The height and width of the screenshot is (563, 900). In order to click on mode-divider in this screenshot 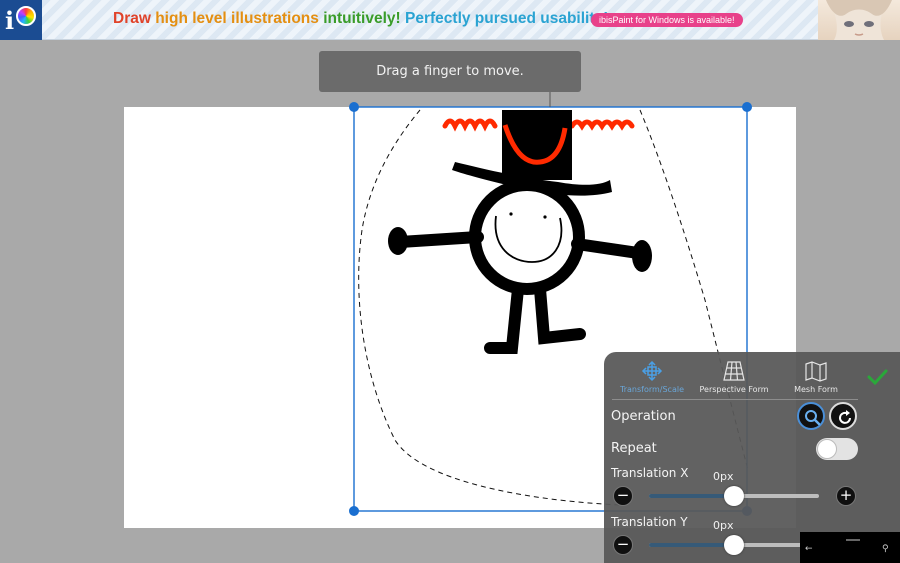, I will do `click(735, 399)`.